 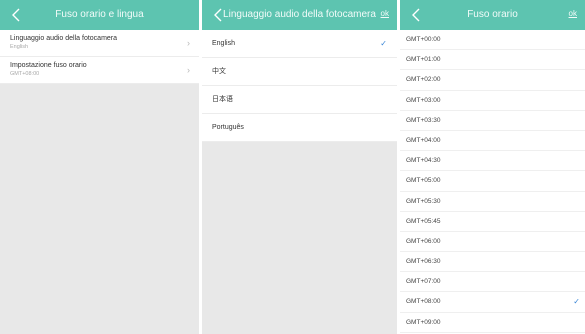 What do you see at coordinates (492, 242) in the screenshot?
I see `time-zone-option: GMT+06:00` at bounding box center [492, 242].